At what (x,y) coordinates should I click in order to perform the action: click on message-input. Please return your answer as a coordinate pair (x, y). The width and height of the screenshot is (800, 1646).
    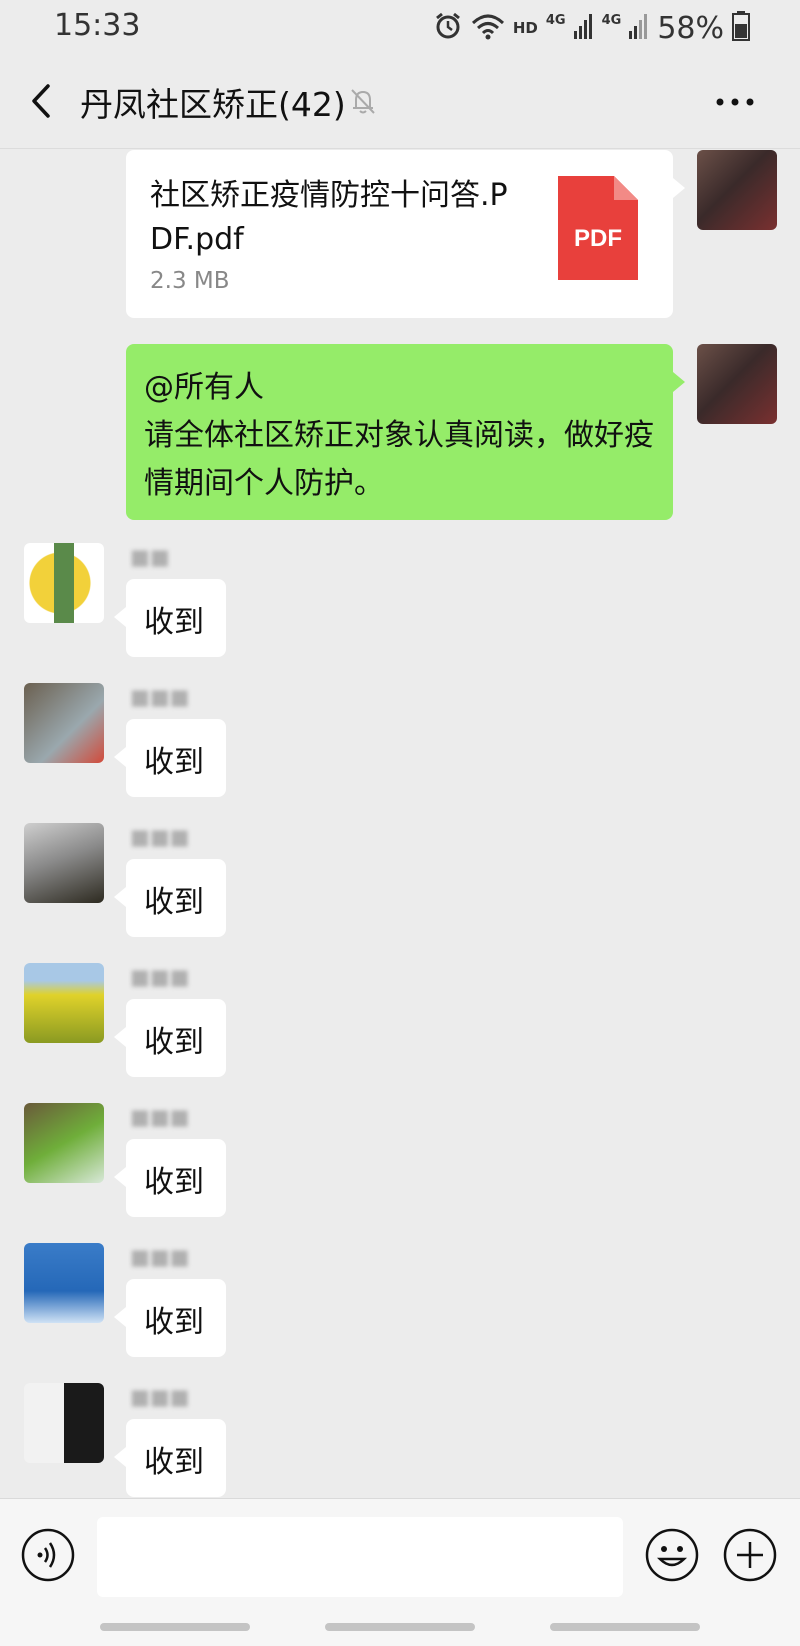
    Looking at the image, I should click on (360, 1557).